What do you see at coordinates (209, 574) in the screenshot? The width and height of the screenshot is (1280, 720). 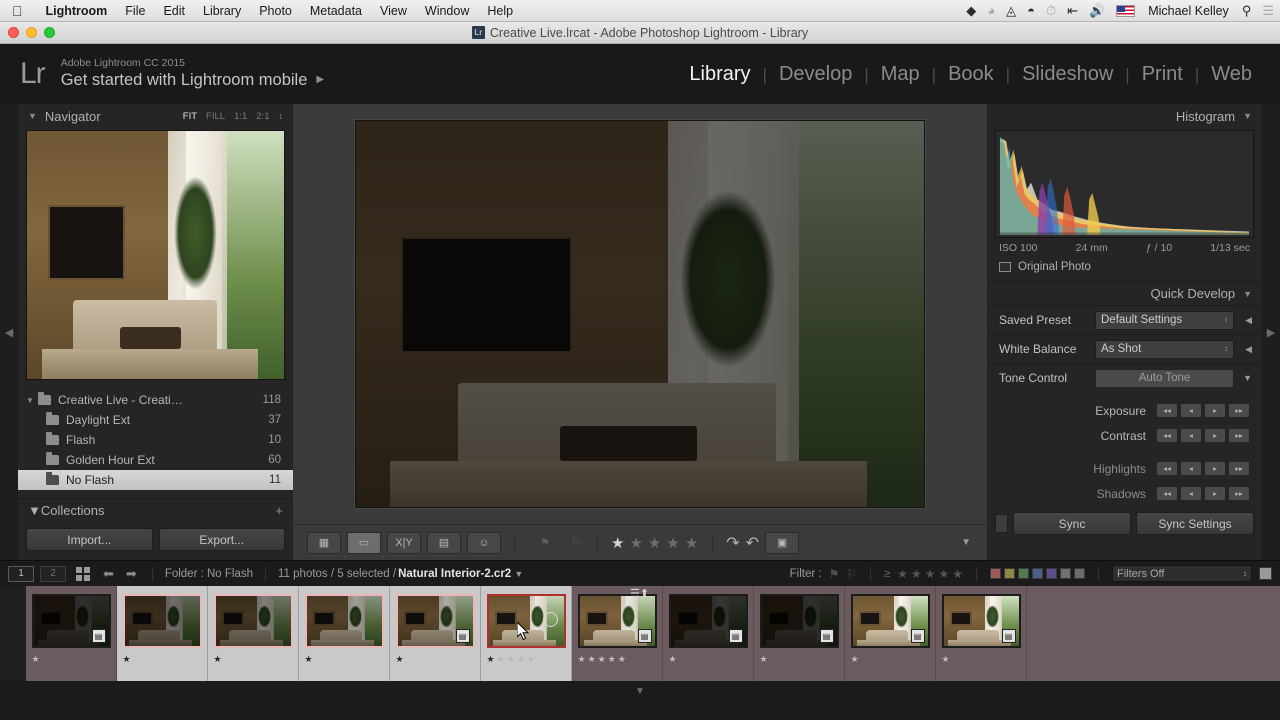 I see `source-label: Folder : No Flash` at bounding box center [209, 574].